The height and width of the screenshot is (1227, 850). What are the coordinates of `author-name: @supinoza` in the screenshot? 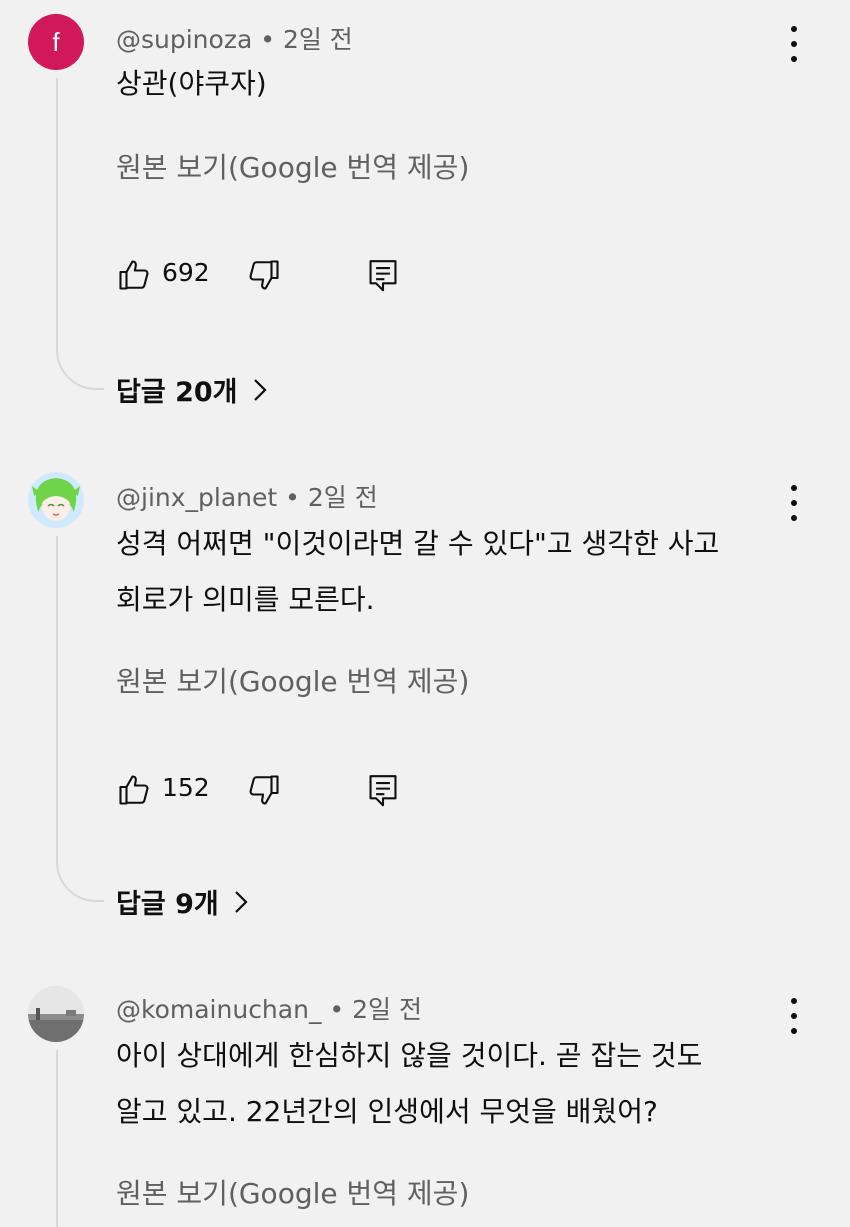 It's located at (184, 39).